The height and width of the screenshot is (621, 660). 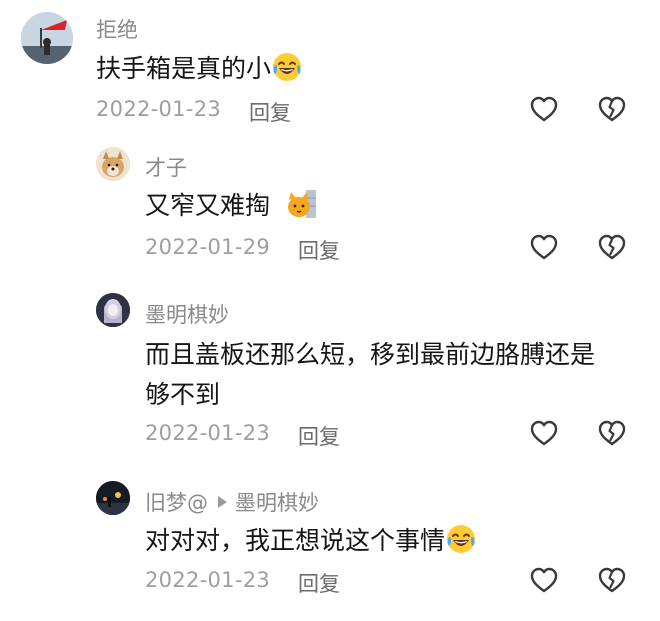 What do you see at coordinates (176, 503) in the screenshot?
I see `username-link: 旧梦@` at bounding box center [176, 503].